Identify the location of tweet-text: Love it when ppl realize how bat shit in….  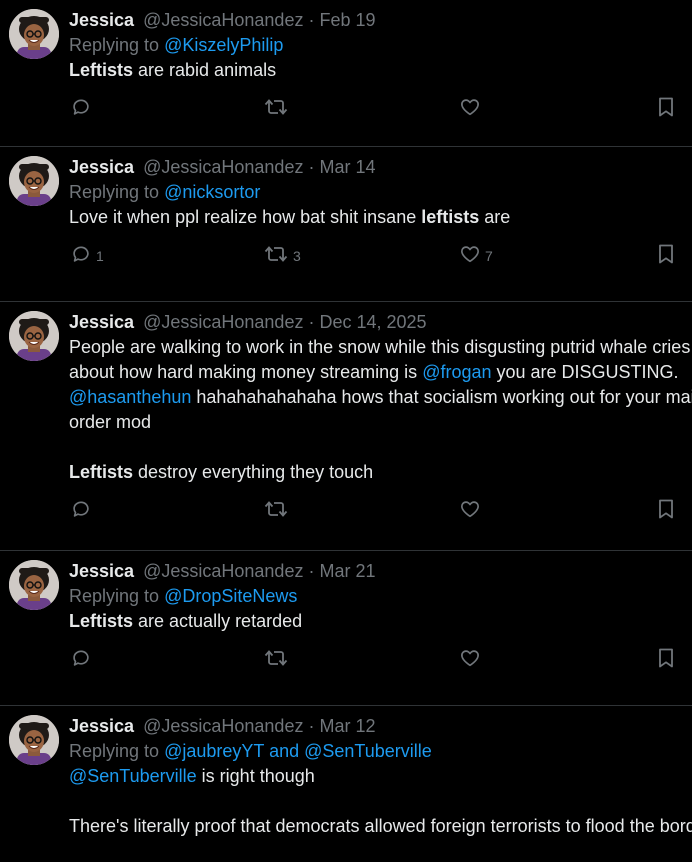
(290, 217).